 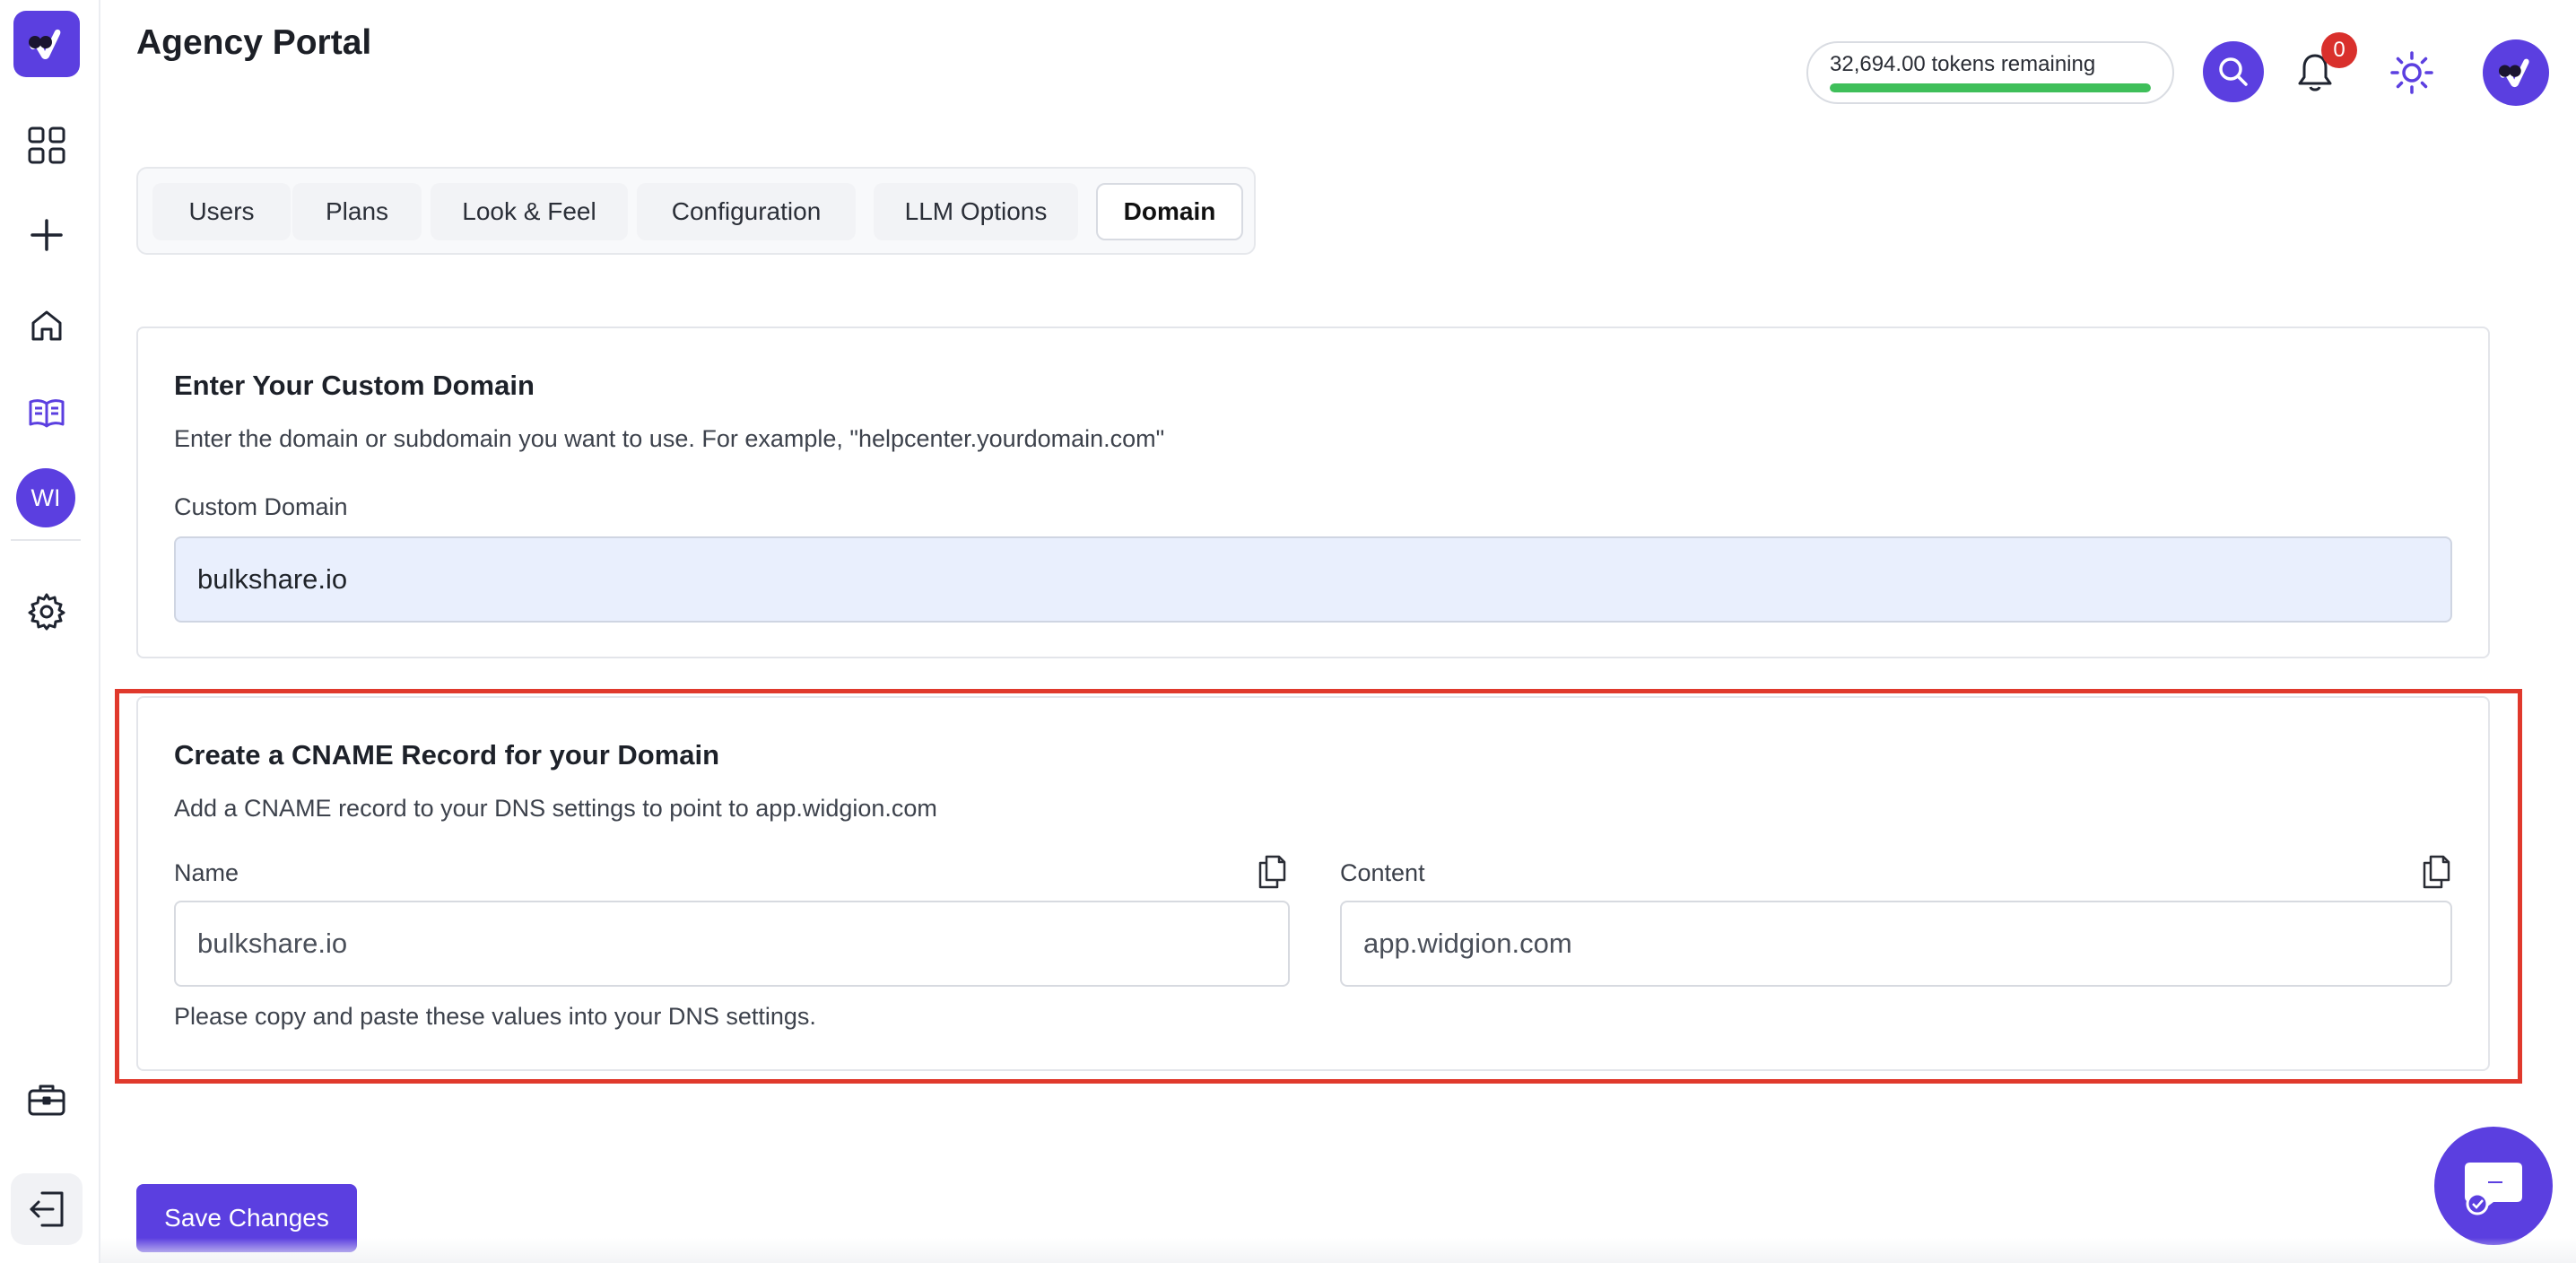 I want to click on custom-domain-title: Enter Your Custom Domain, so click(x=354, y=386).